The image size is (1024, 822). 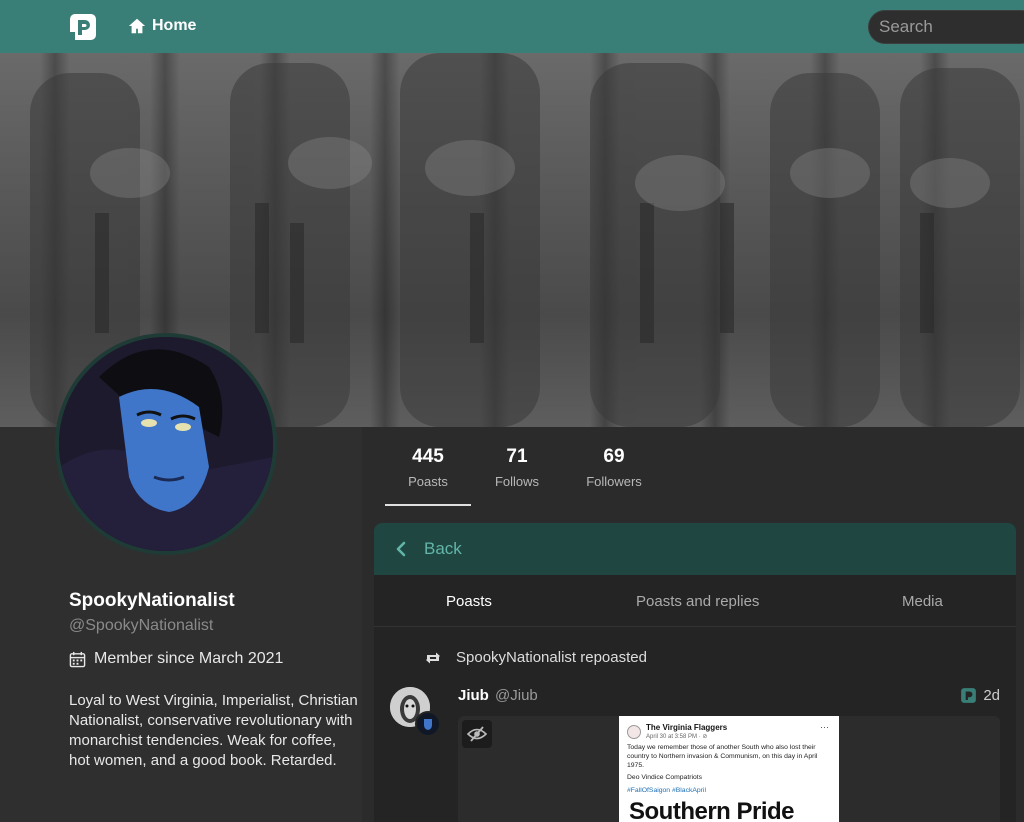 What do you see at coordinates (137, 26) in the screenshot?
I see `home-icon` at bounding box center [137, 26].